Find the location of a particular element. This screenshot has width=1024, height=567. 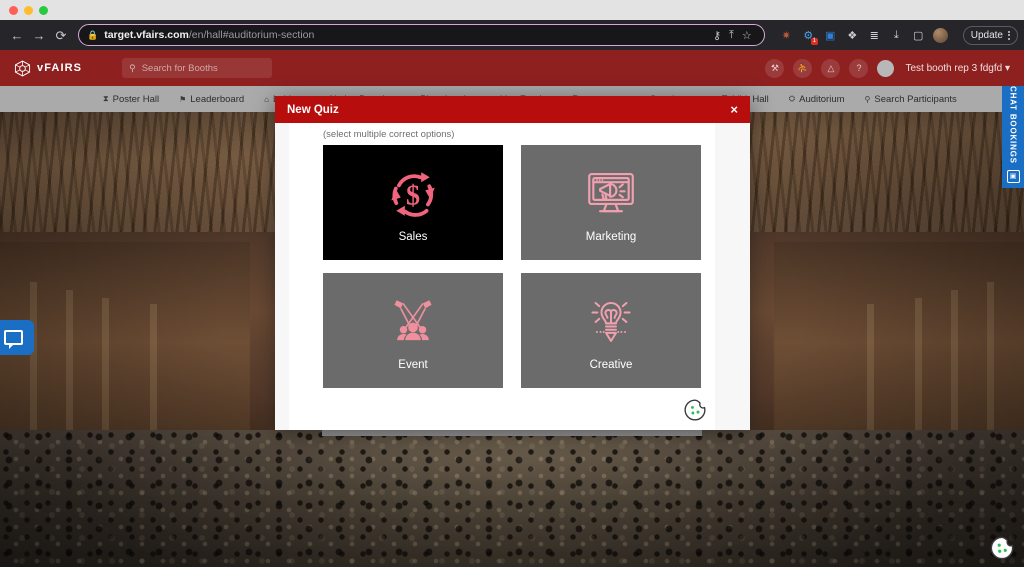

nav-item-auditorium: ⛭ Auditorium is located at coordinates (817, 99).